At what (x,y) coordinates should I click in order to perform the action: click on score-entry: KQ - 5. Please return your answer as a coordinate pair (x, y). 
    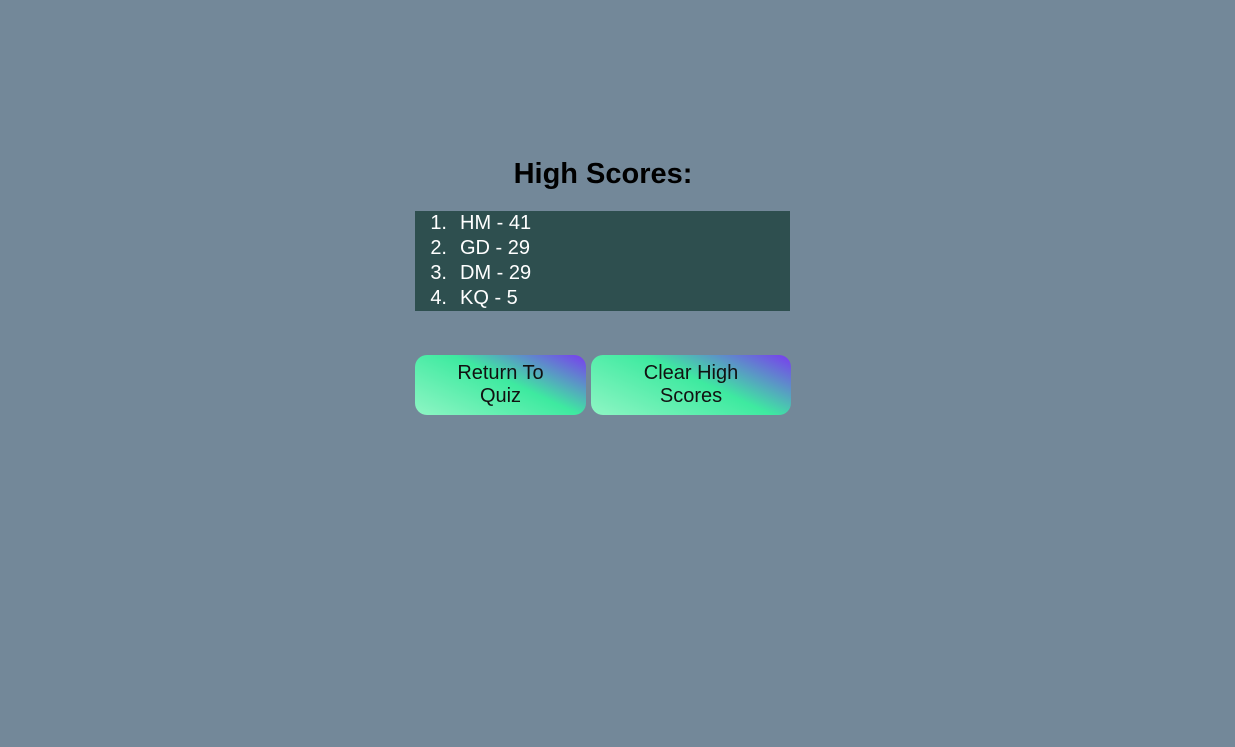
    Looking at the image, I should click on (489, 298).